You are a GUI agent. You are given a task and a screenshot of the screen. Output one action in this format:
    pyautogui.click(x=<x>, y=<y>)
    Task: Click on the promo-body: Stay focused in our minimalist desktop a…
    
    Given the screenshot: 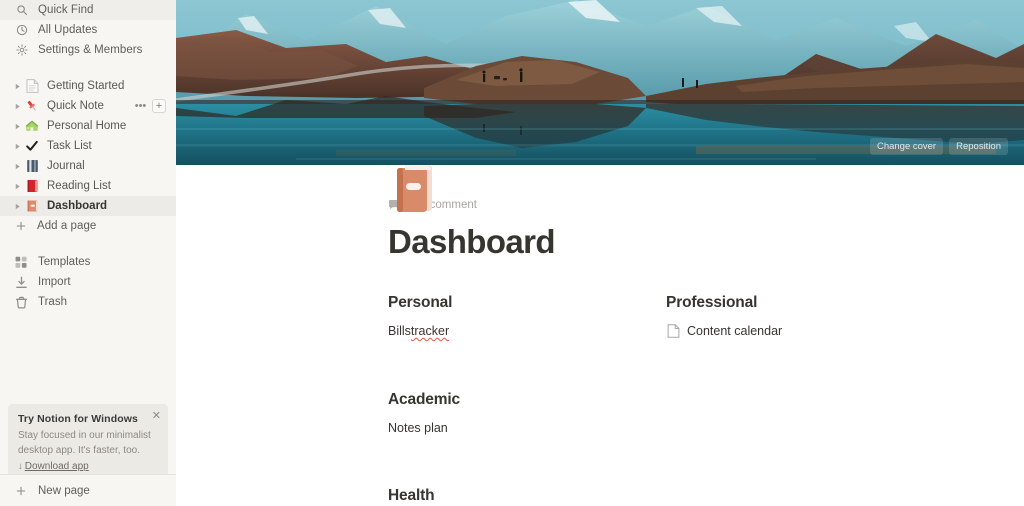 What is the action you would take?
    pyautogui.click(x=84, y=443)
    